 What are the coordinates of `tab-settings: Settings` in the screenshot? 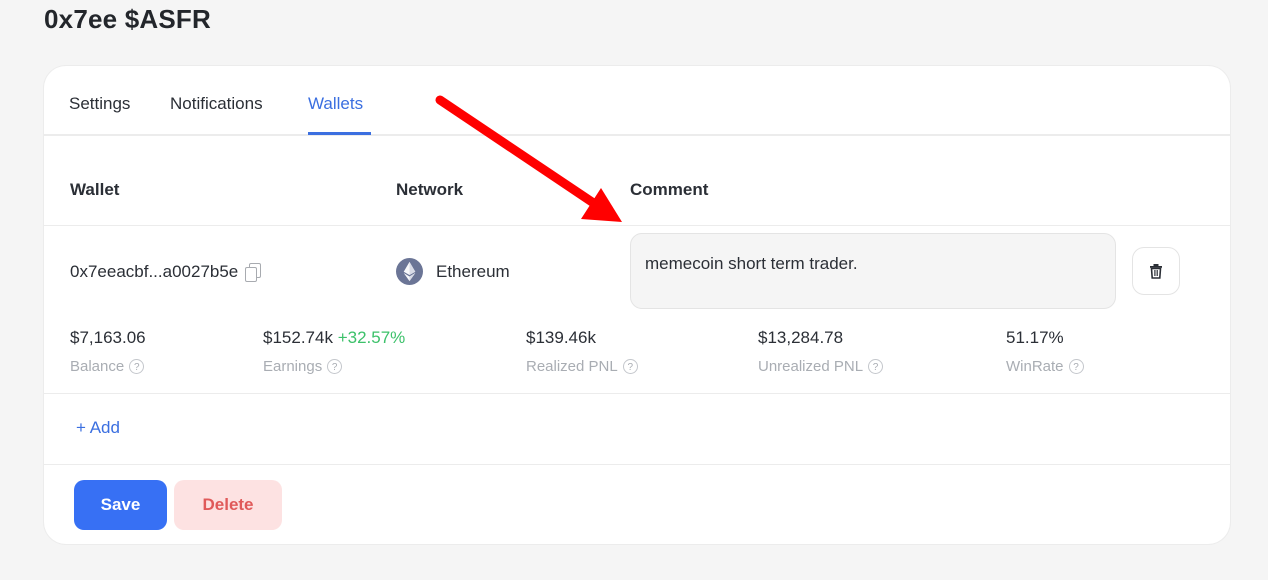 It's located at (99, 104).